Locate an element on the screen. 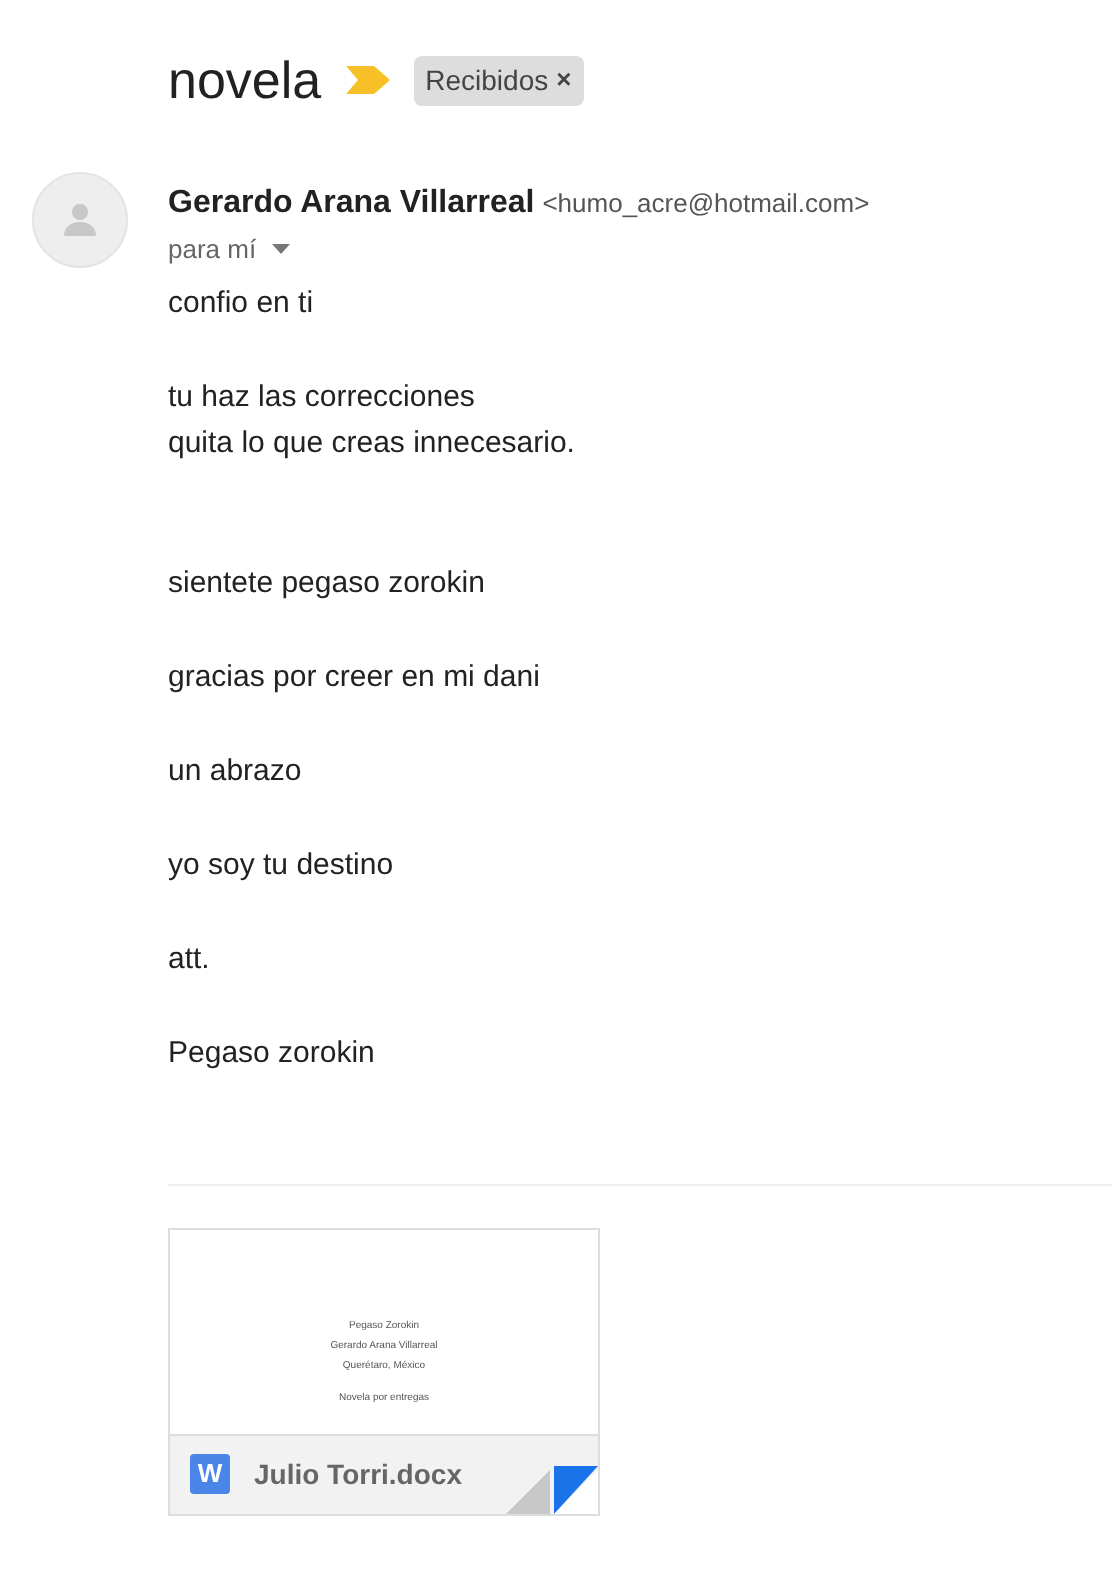 The height and width of the screenshot is (1594, 1112). attachment-filename: Julio Torri.docx is located at coordinates (358, 1474).